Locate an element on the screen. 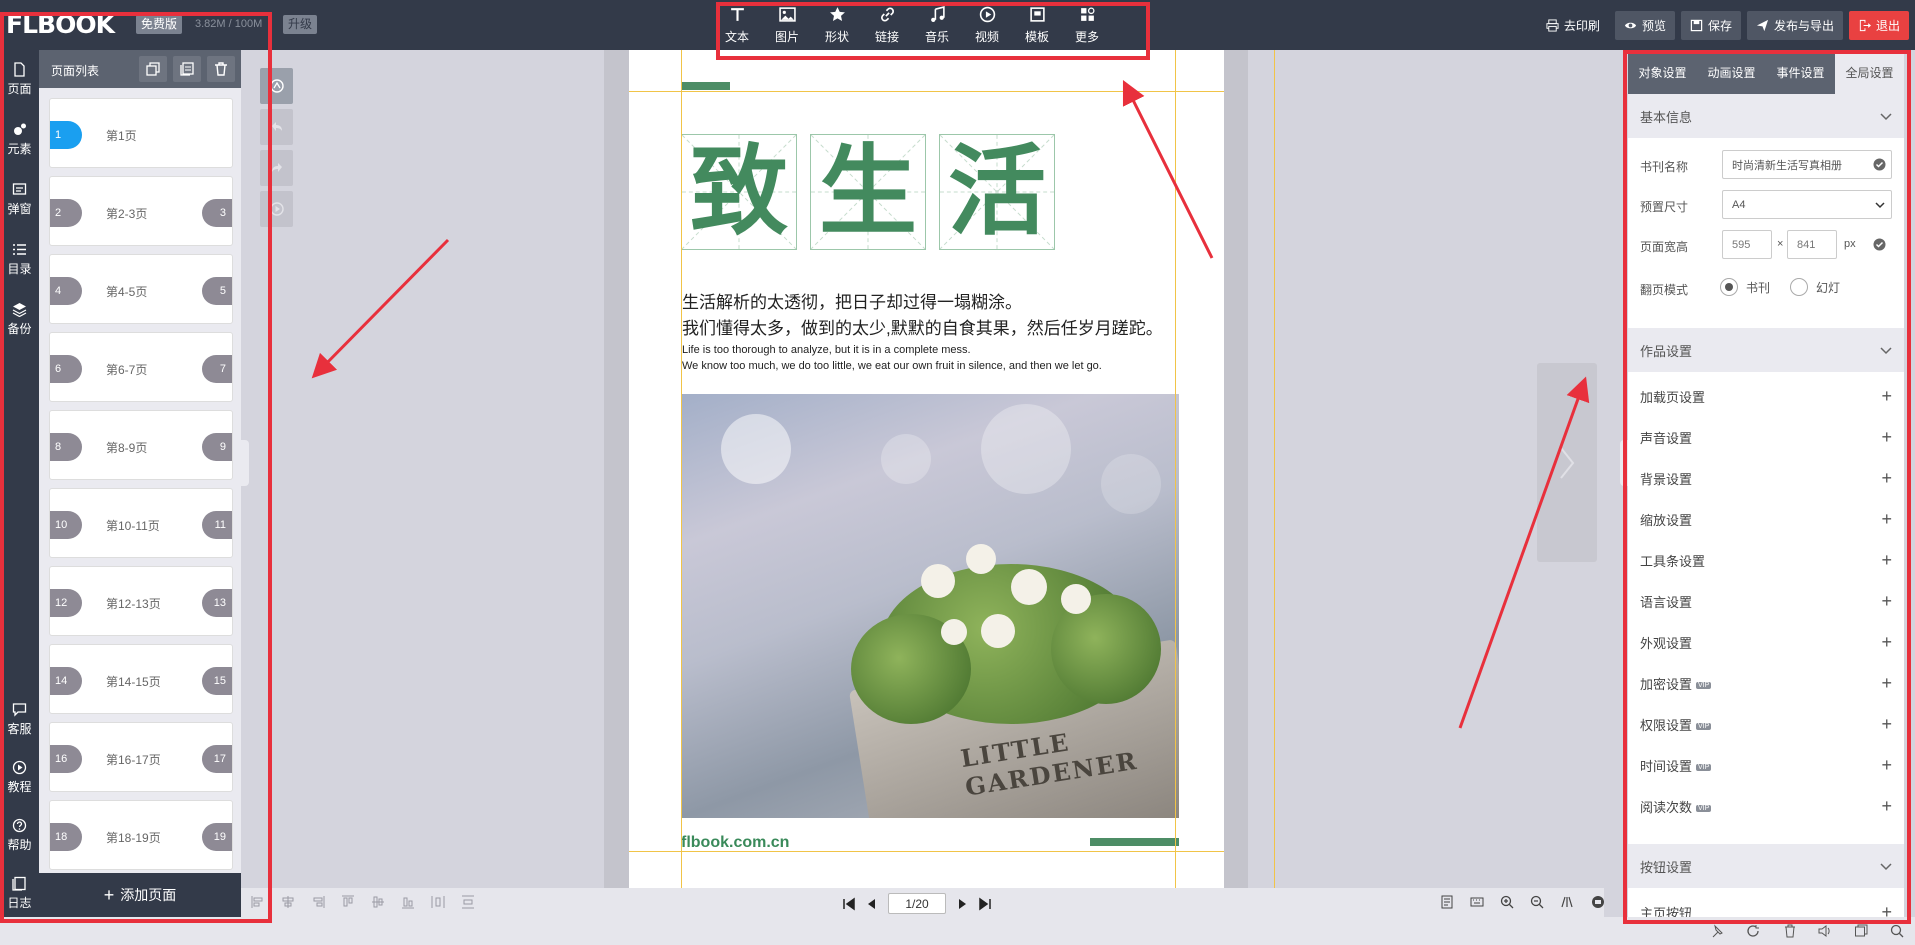 The width and height of the screenshot is (1915, 945). keyboard-icon is located at coordinates (1477, 902).